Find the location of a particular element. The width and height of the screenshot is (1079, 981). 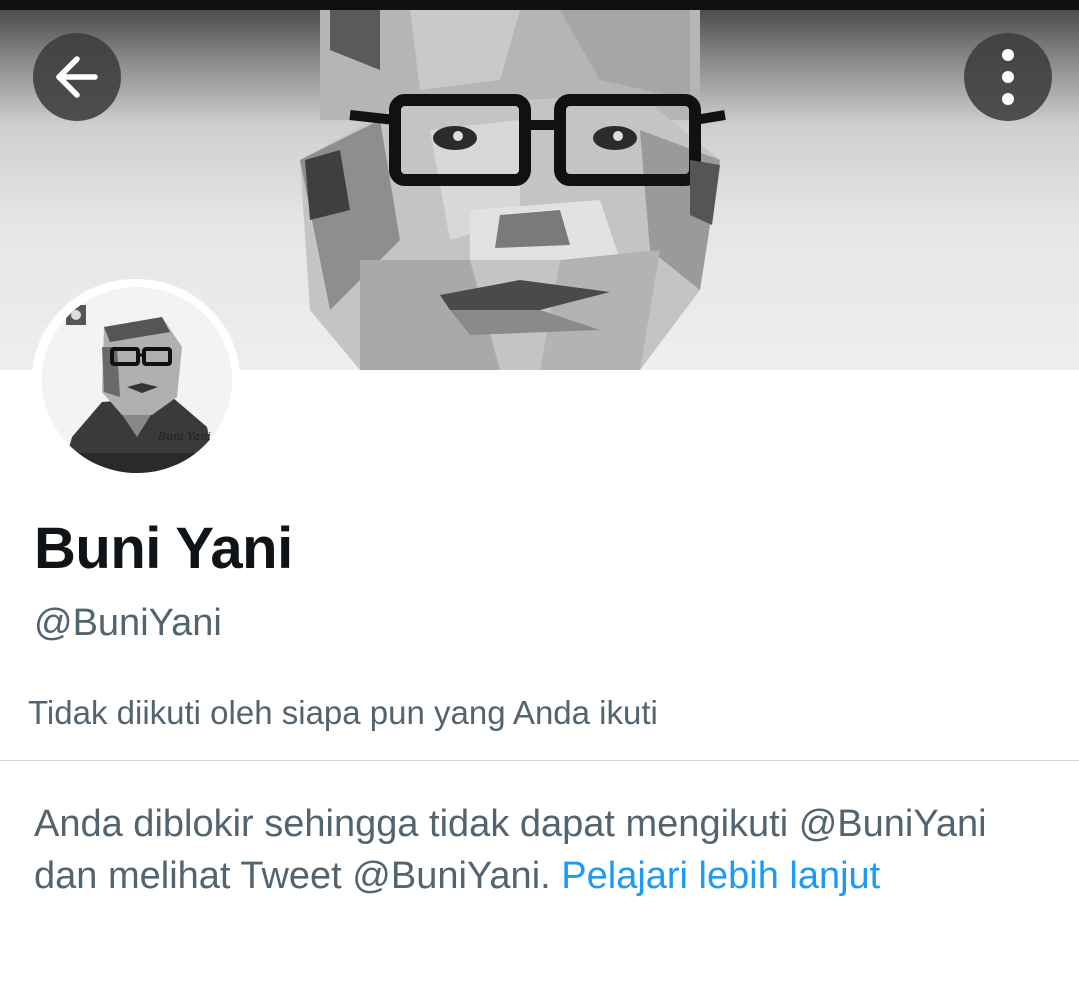

back-button is located at coordinates (77, 77).